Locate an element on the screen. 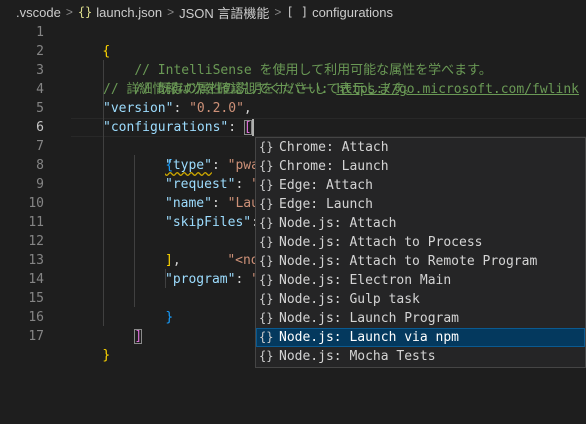  code-line-8: "type": "pwa is located at coordinates (212, 165).